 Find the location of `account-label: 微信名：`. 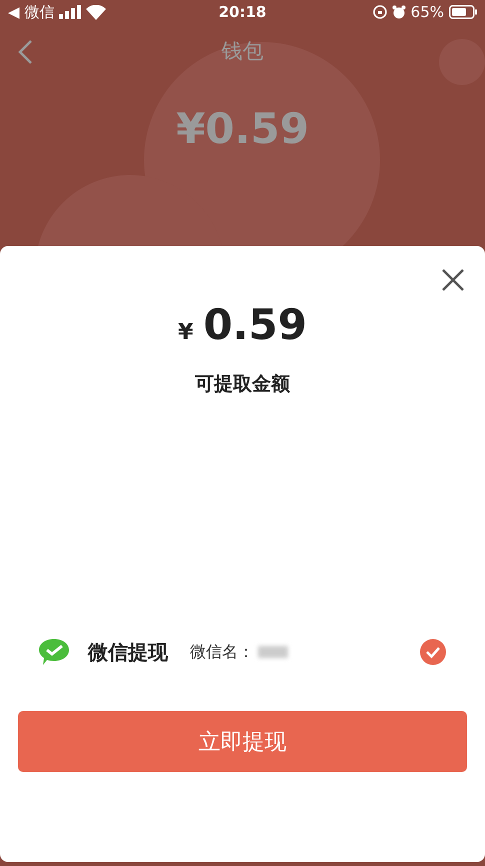

account-label: 微信名： is located at coordinates (222, 652).